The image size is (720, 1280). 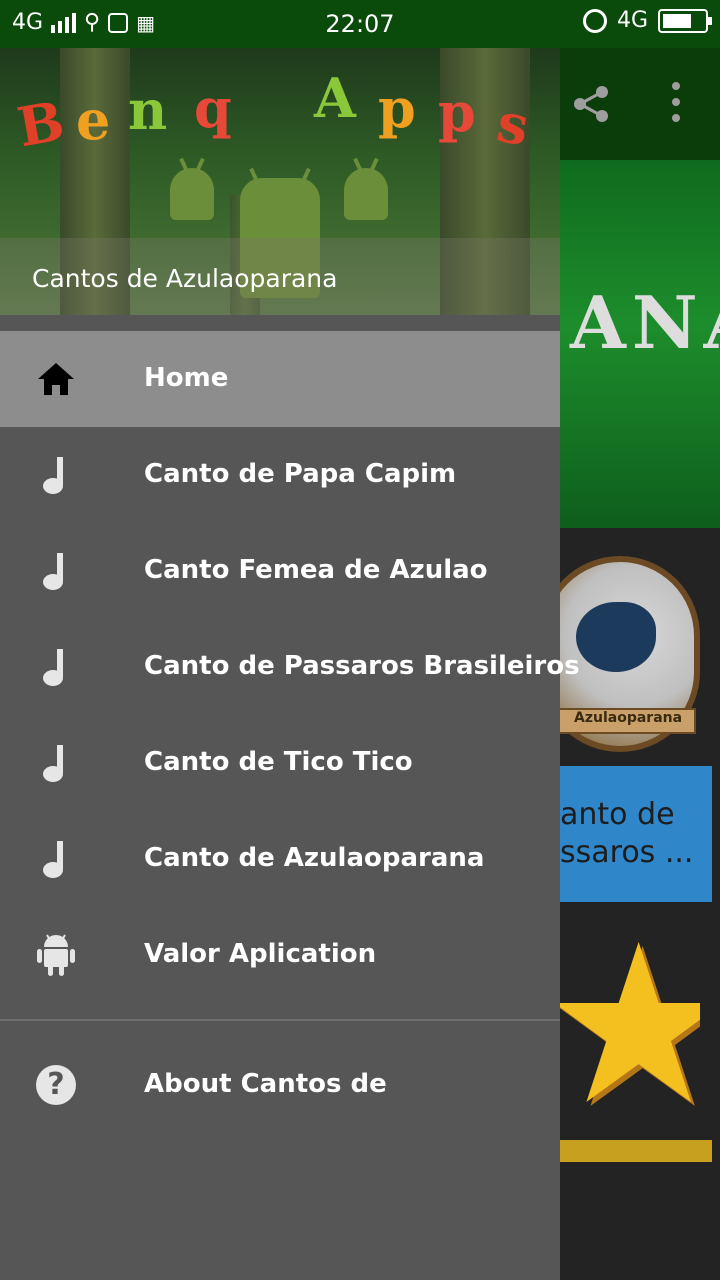 I want to click on menu-item-canto-tico-tico: Canto de Tico Tico, so click(x=280, y=763).